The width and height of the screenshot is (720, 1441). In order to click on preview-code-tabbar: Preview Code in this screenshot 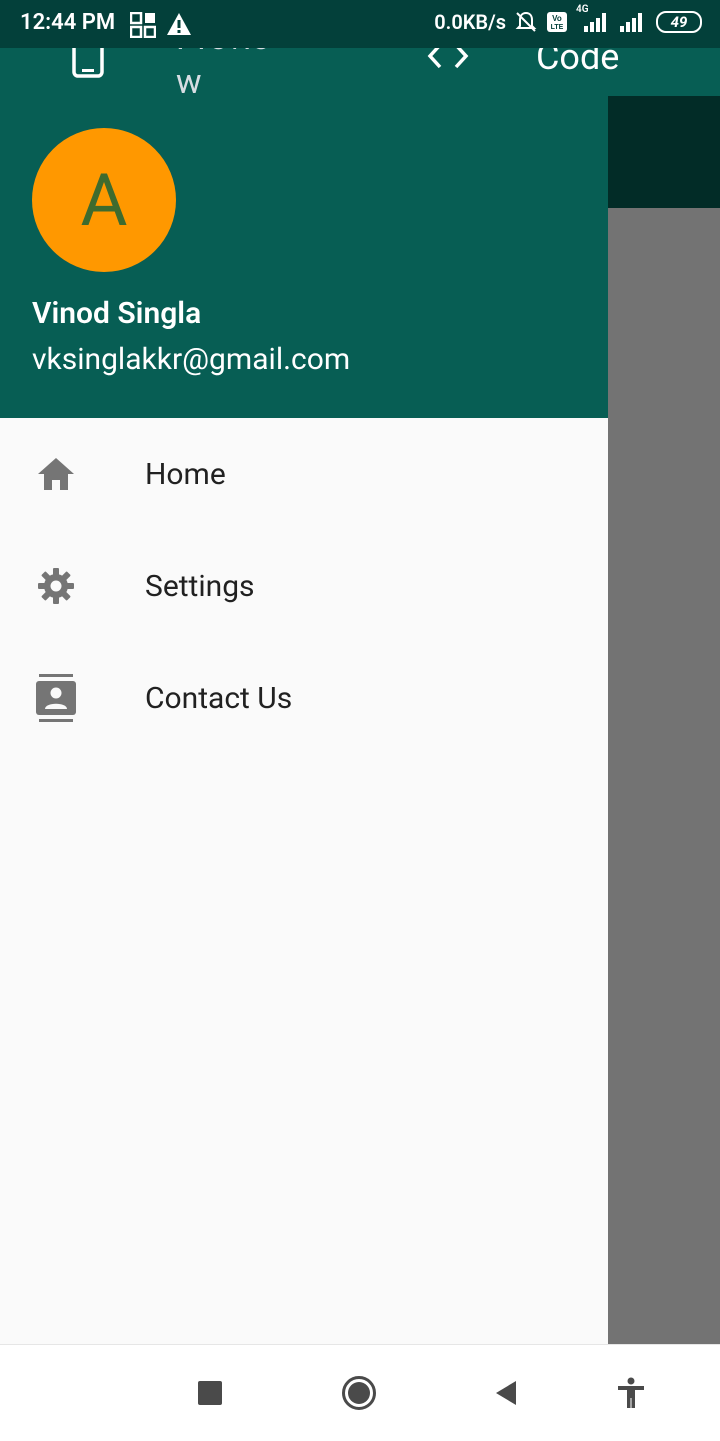, I will do `click(360, 60)`.